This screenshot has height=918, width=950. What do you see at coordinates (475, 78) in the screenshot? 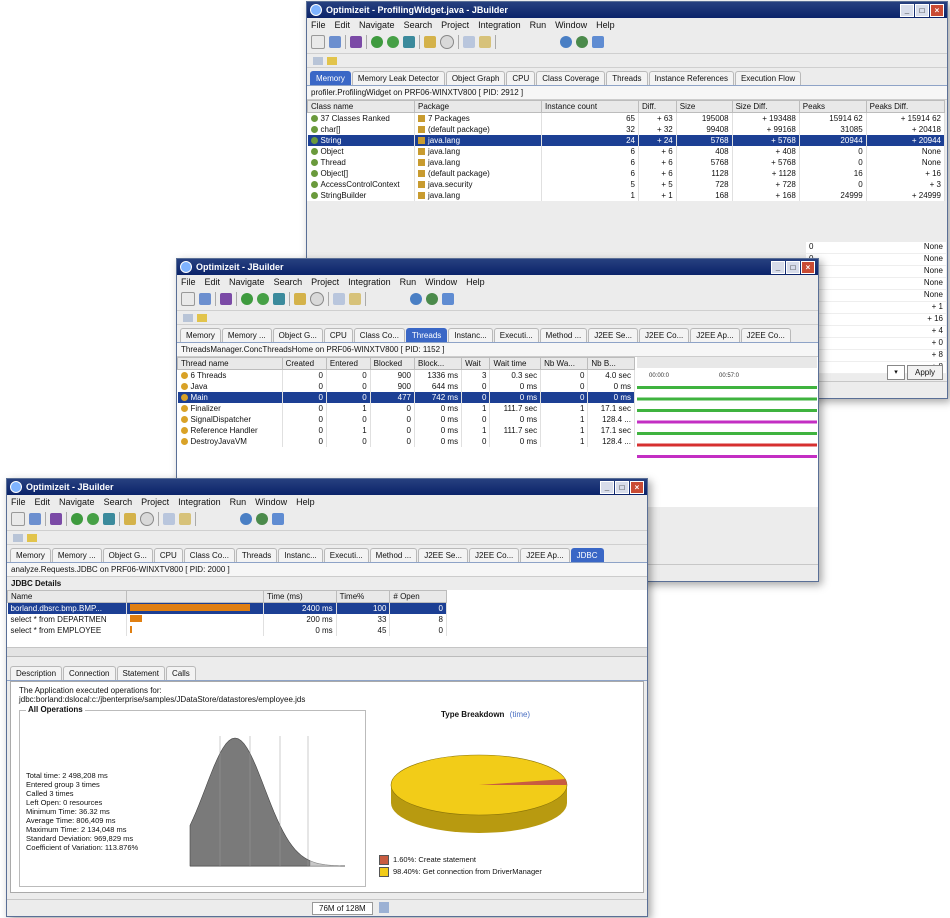
I see `tab-object-graph: Object Graph` at bounding box center [475, 78].